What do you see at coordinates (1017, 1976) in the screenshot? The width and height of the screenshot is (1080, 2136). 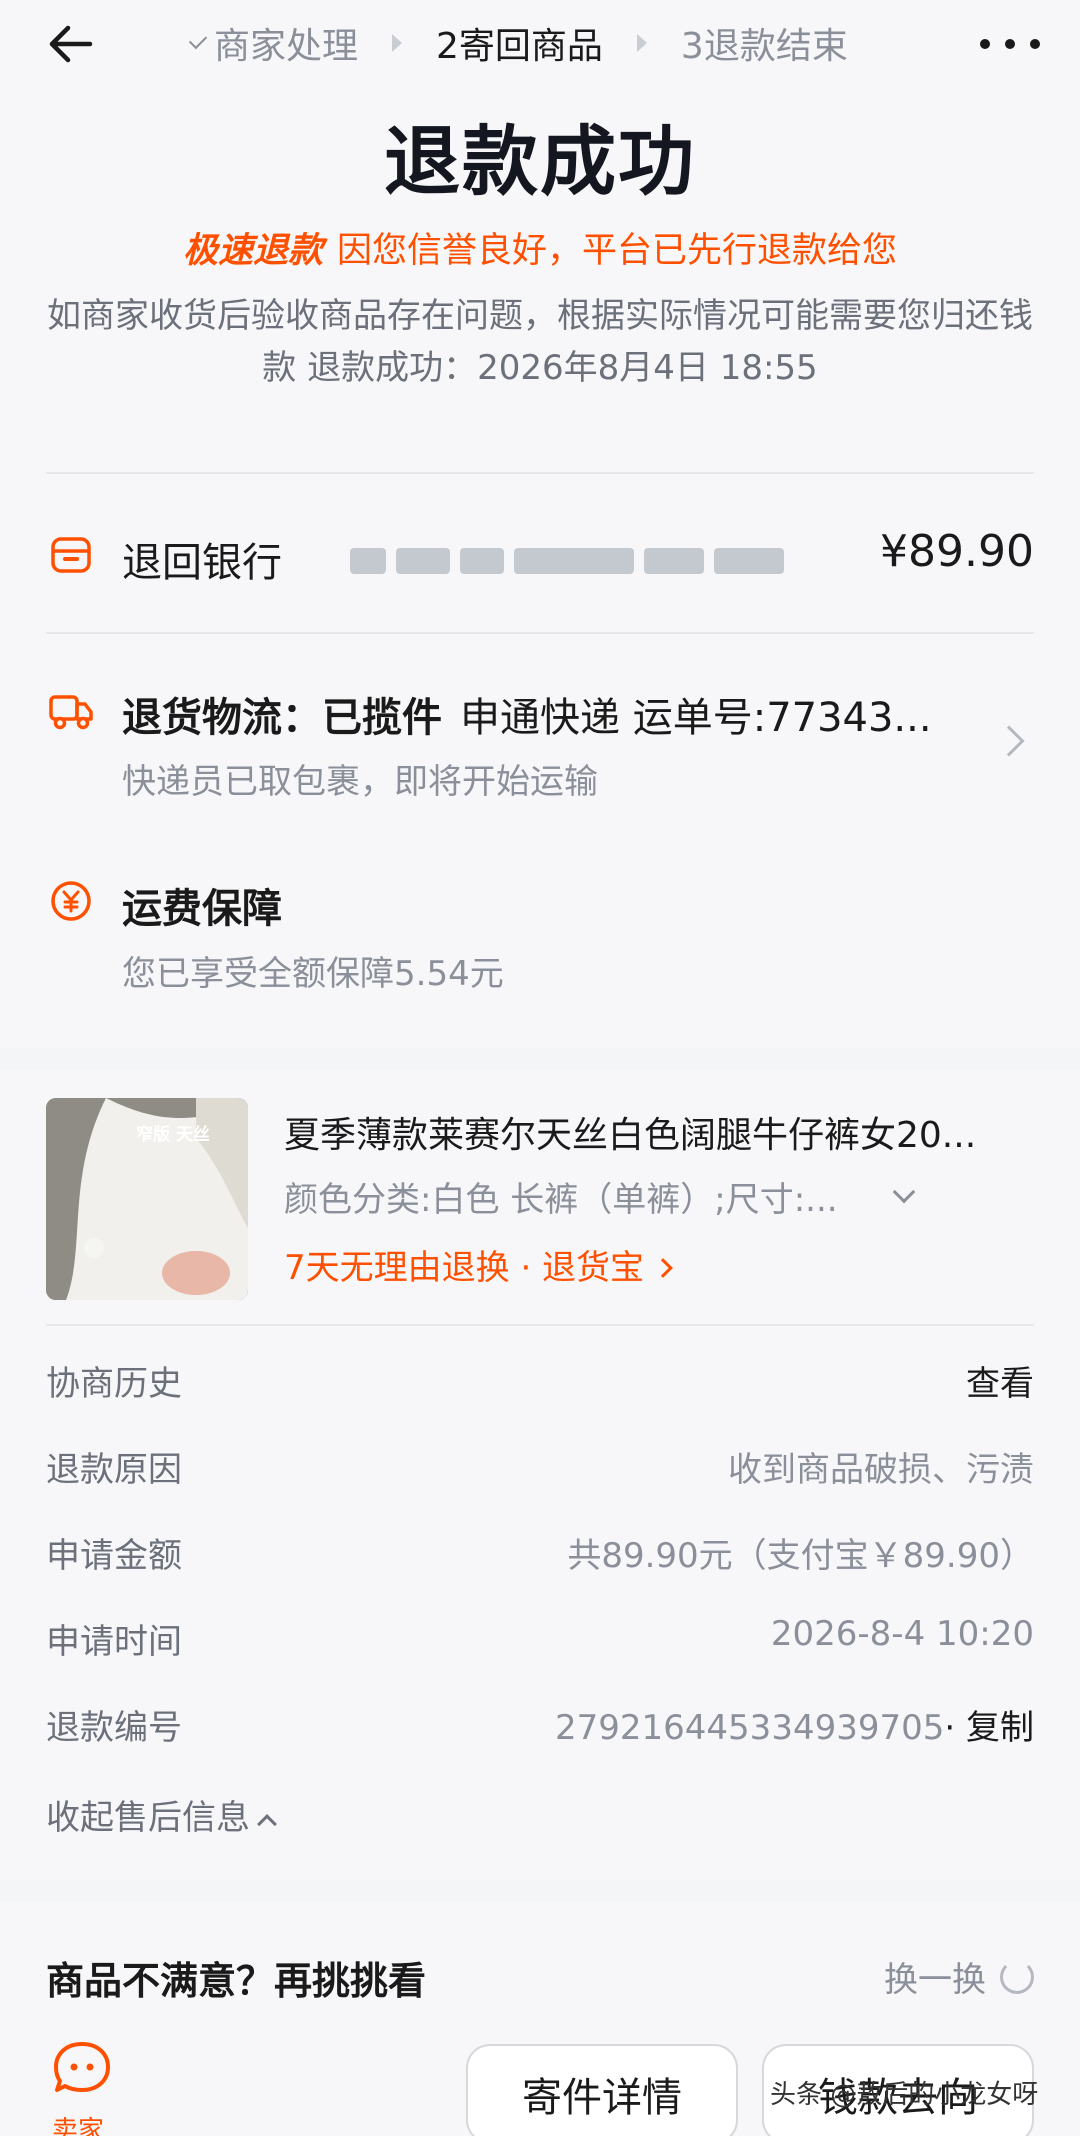 I see `refresh-icon` at bounding box center [1017, 1976].